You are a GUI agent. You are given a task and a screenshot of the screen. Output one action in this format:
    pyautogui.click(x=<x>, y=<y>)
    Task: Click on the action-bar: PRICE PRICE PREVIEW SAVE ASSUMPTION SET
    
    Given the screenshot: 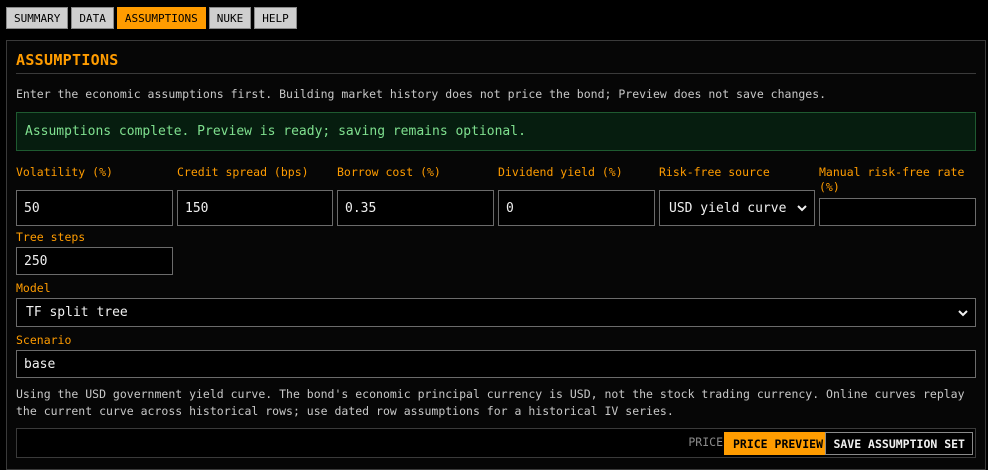 What is the action you would take?
    pyautogui.click(x=496, y=443)
    